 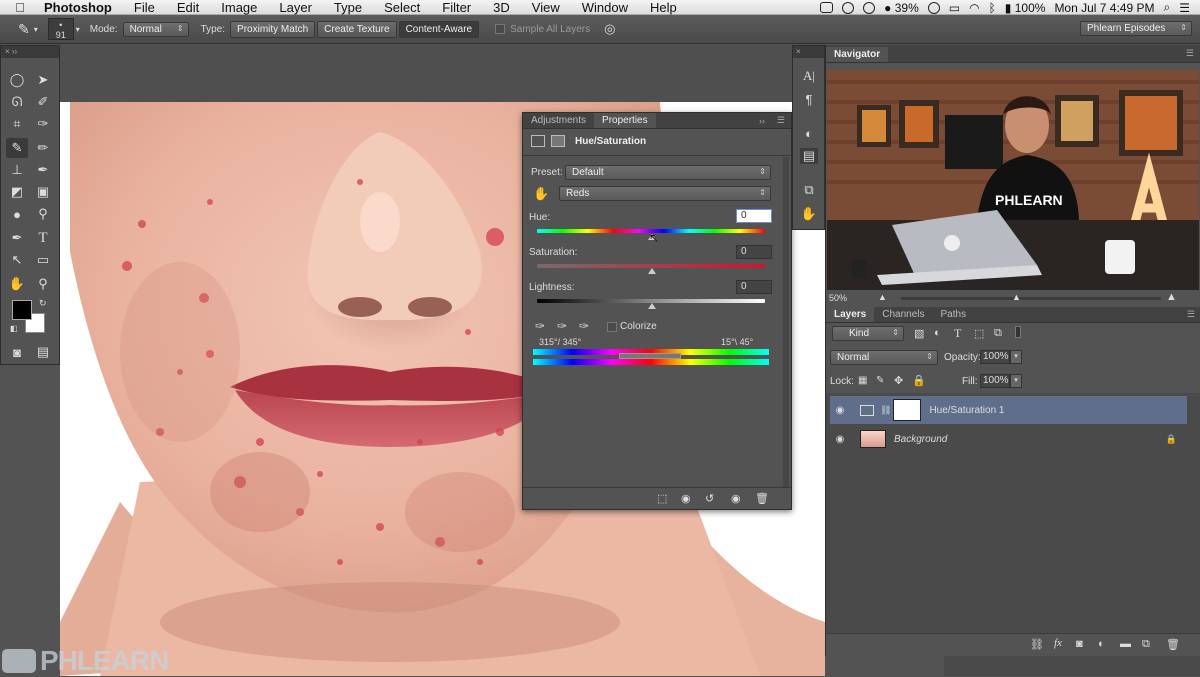 I want to click on menu-help: Help, so click(x=663, y=7).